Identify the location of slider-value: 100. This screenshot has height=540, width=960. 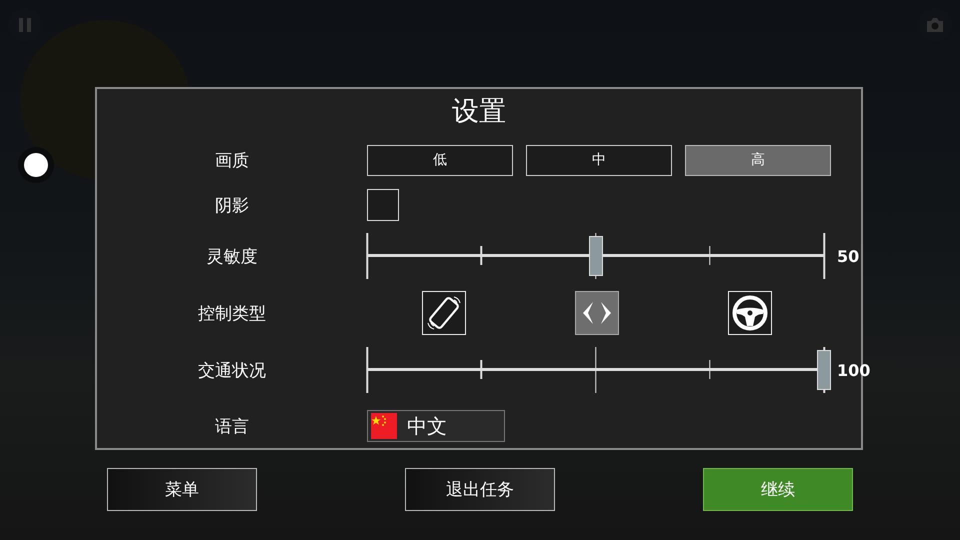
(853, 370).